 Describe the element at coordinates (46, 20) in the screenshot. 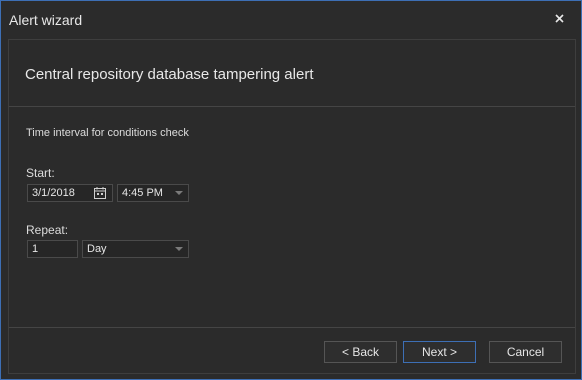

I see `window-title: Alert wizard` at that location.